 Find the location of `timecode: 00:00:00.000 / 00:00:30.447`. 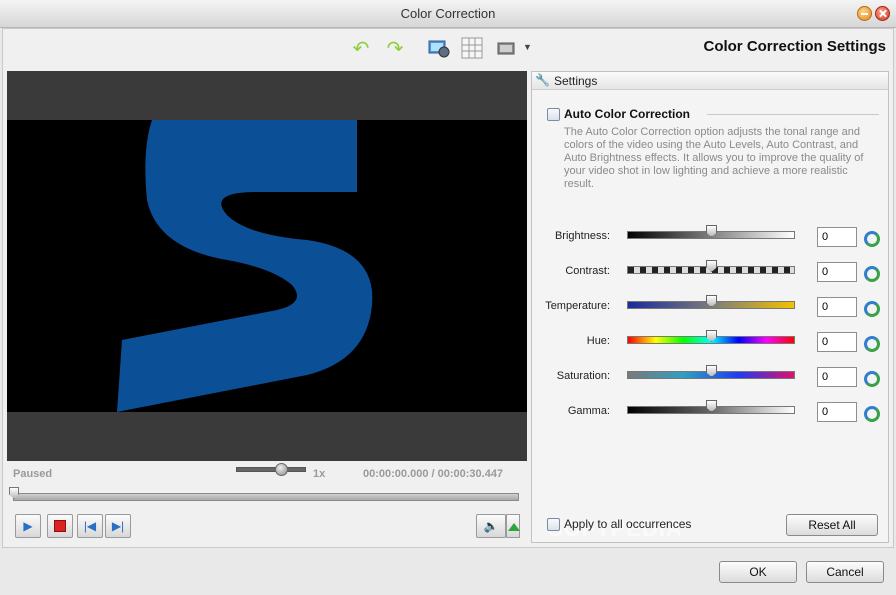

timecode: 00:00:00.000 / 00:00:30.447 is located at coordinates (433, 474).